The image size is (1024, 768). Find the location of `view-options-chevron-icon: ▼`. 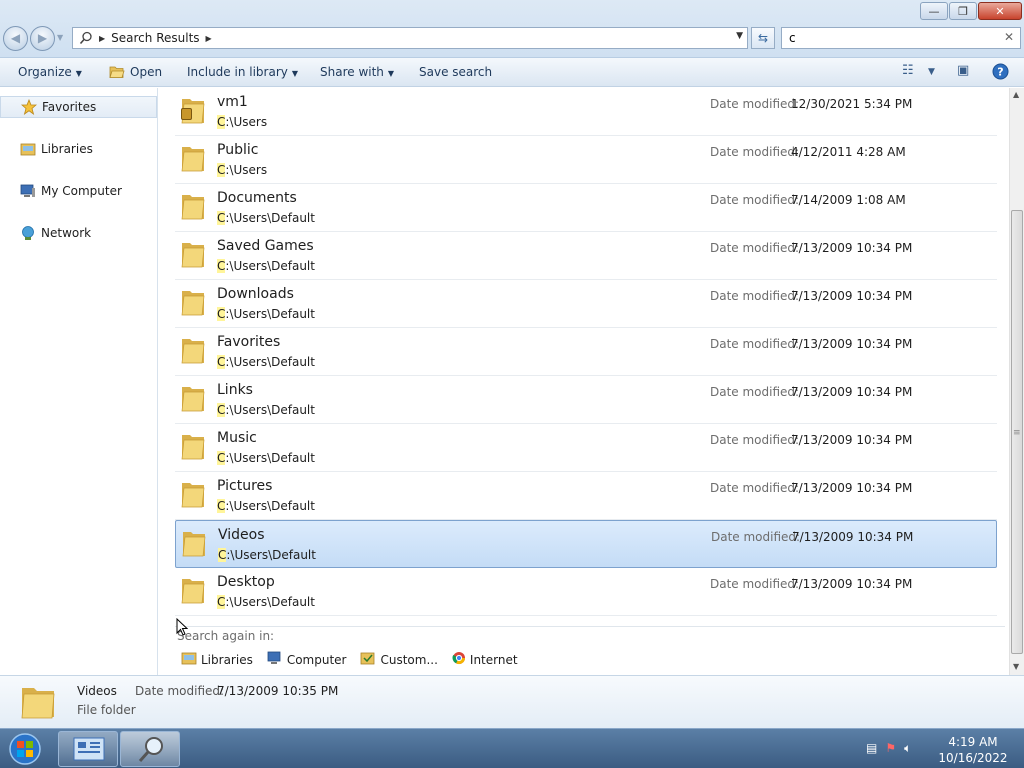

view-options-chevron-icon: ▼ is located at coordinates (931, 72).